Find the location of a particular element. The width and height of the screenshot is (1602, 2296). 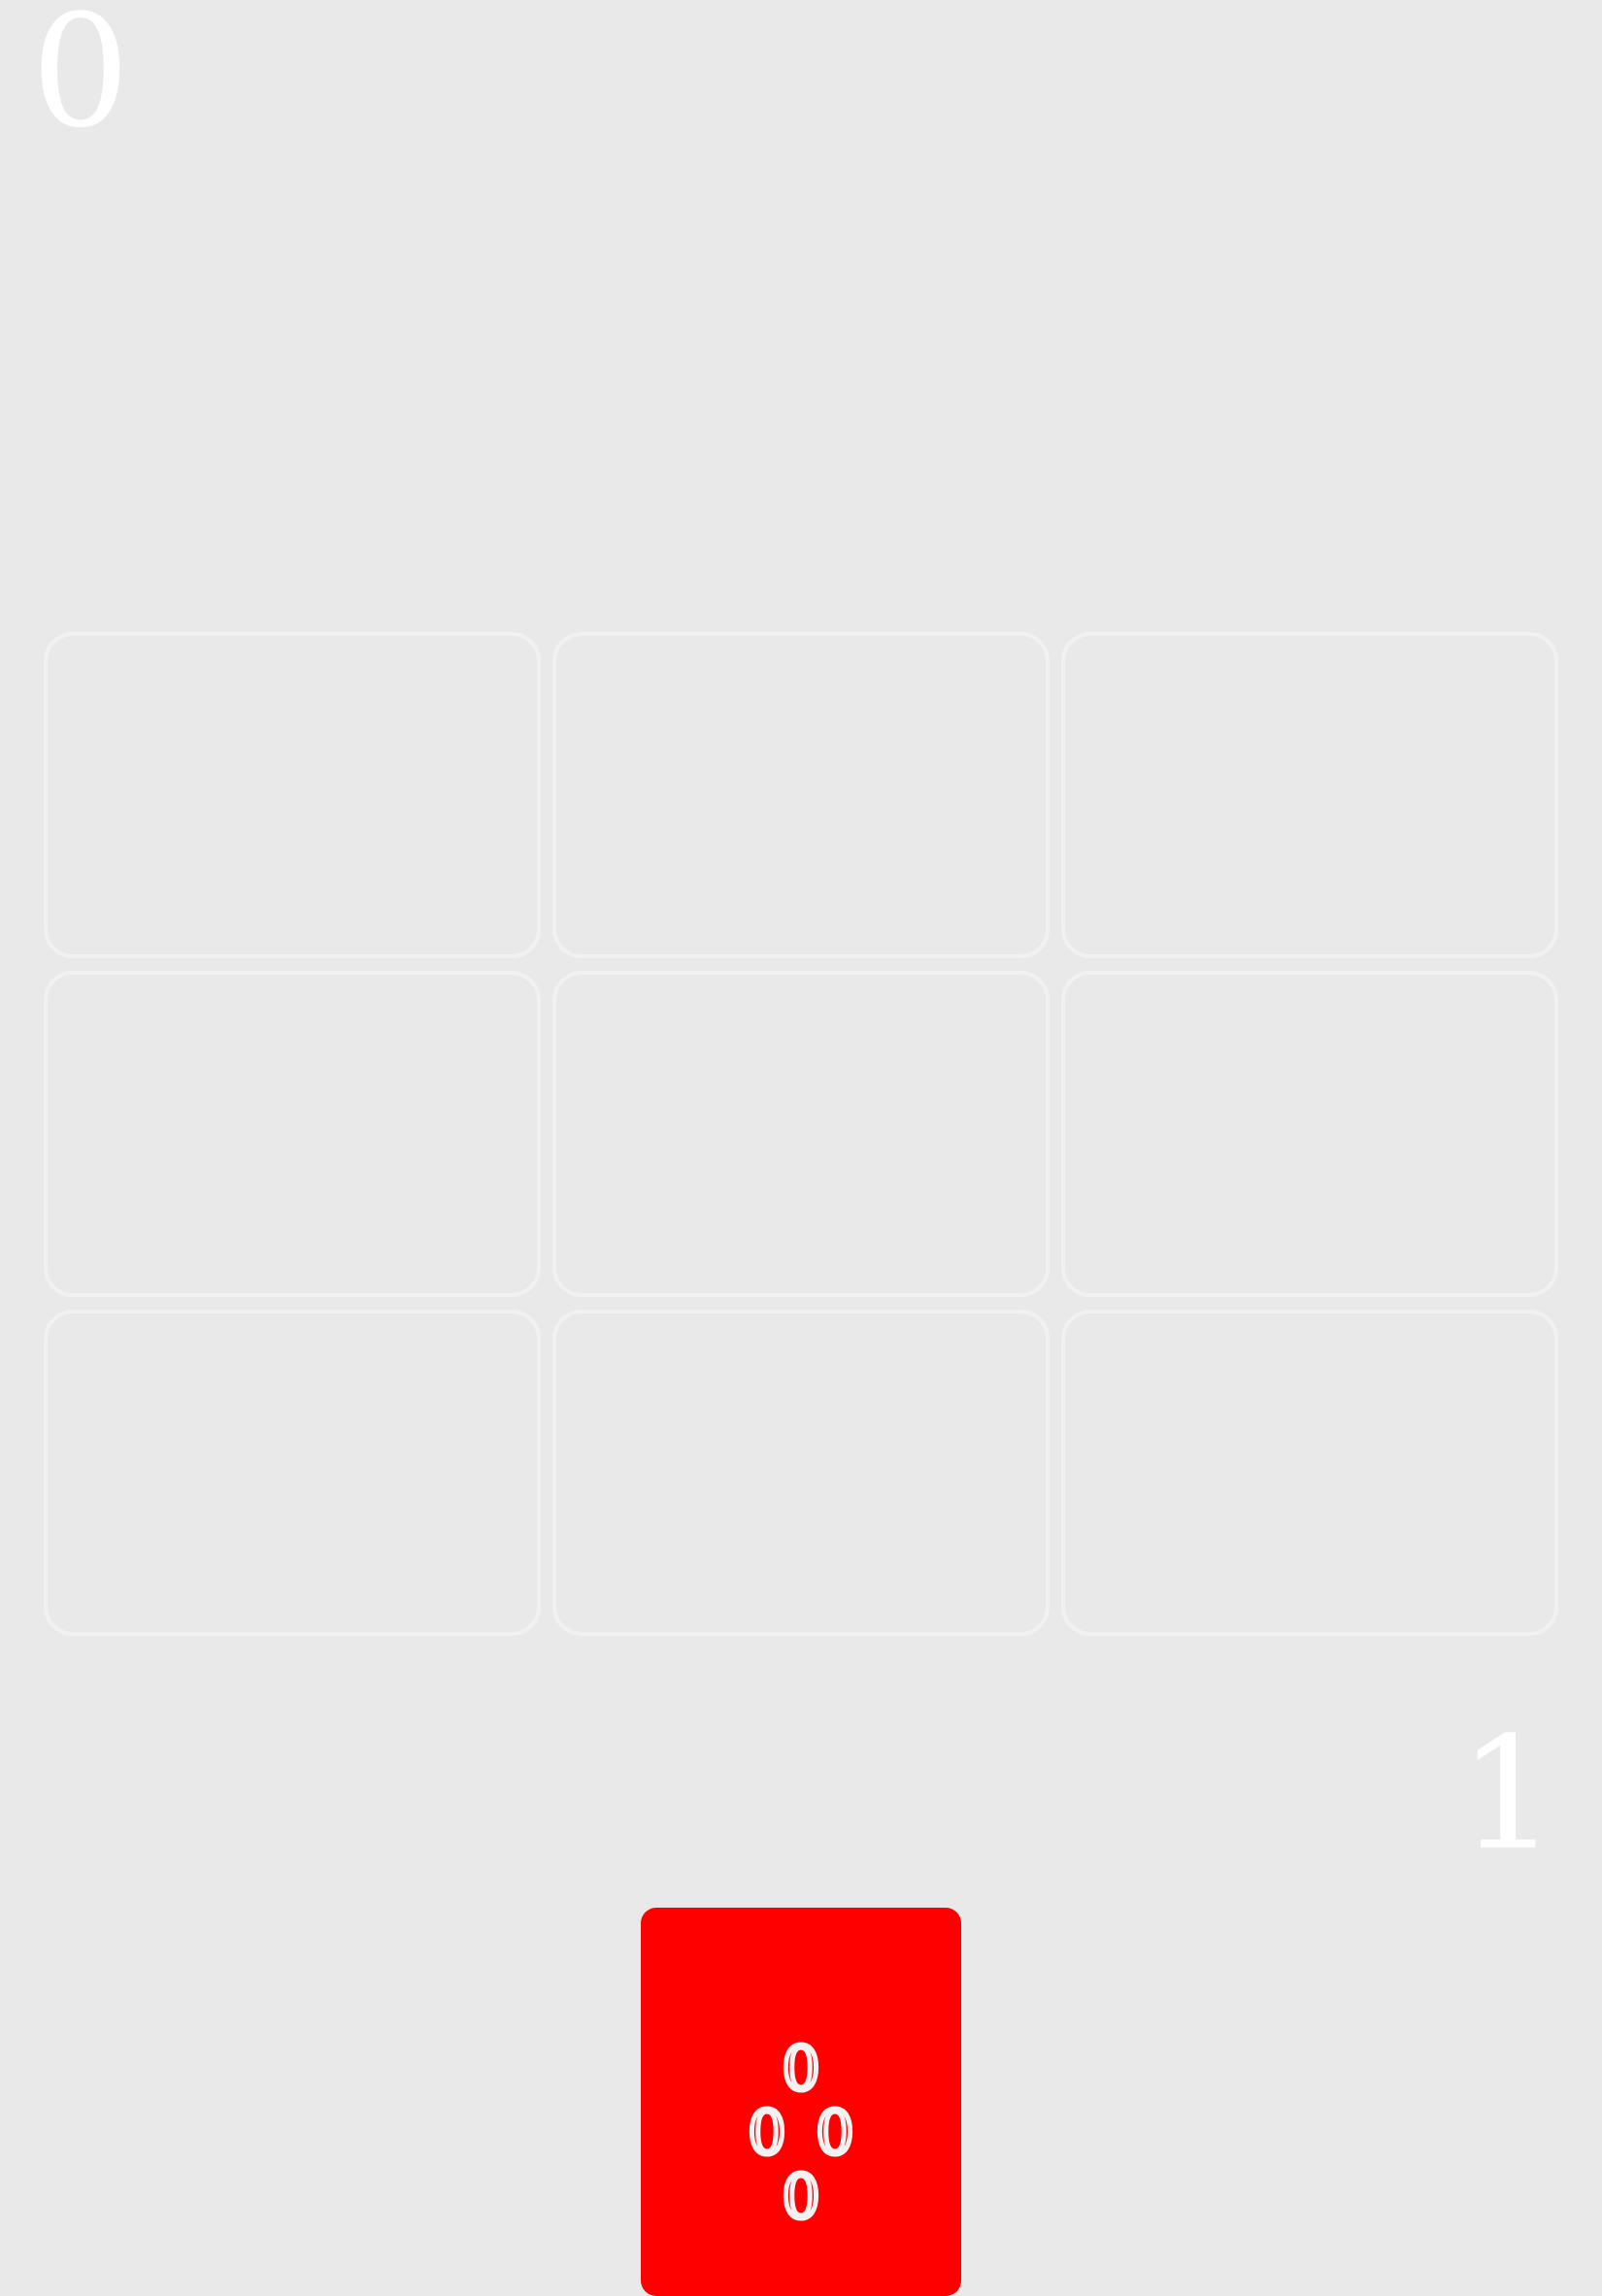

emblem-zero-right: 0 is located at coordinates (835, 2132).